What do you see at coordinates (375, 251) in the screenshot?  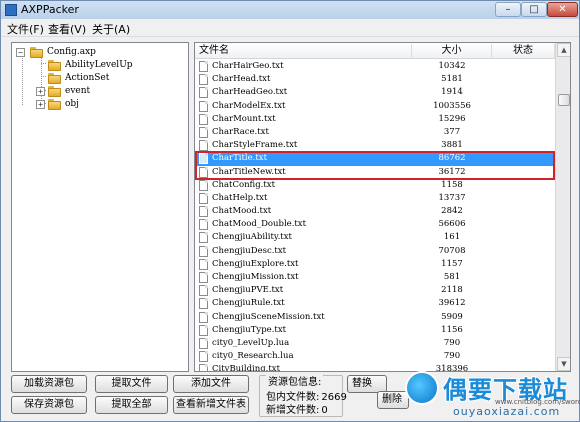 I see `table-row: ChengjiuDesc.txt 70708` at bounding box center [375, 251].